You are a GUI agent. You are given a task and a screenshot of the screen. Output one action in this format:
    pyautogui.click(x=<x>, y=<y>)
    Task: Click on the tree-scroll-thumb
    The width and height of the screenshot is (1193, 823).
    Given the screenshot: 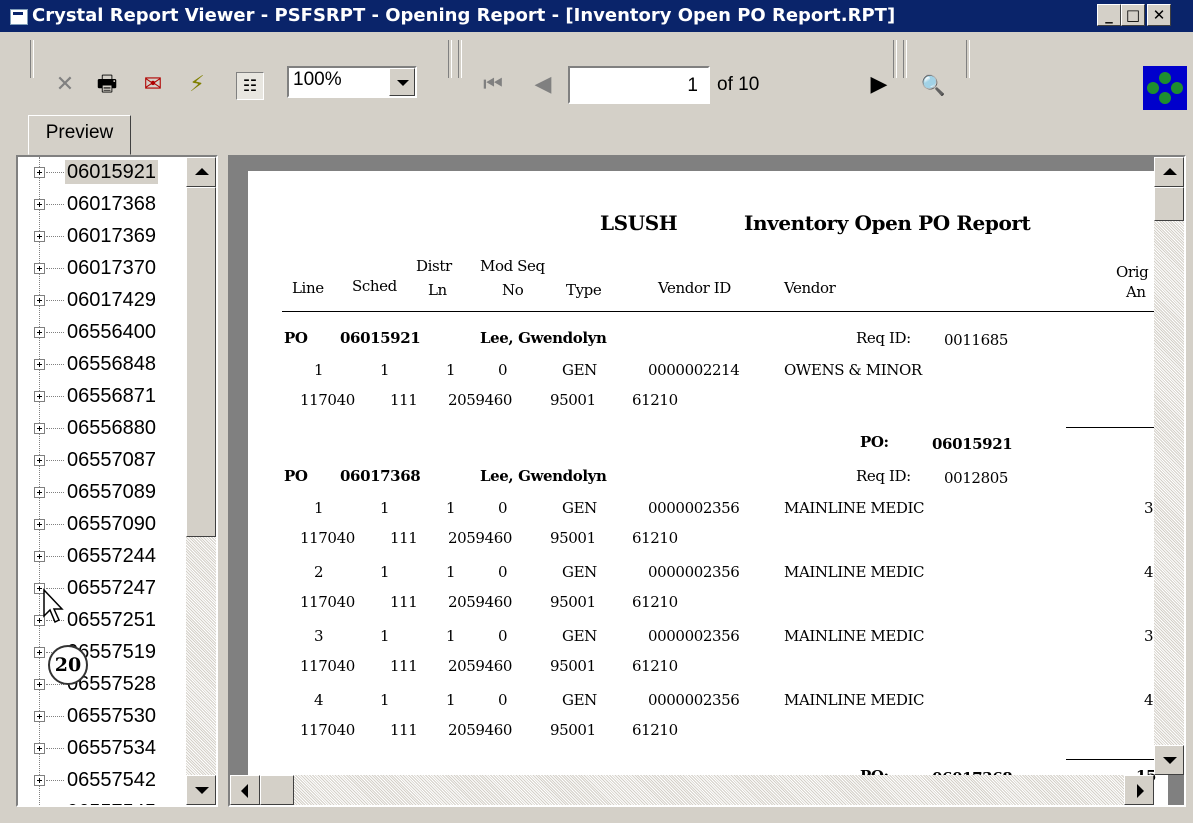 What is the action you would take?
    pyautogui.click(x=201, y=362)
    